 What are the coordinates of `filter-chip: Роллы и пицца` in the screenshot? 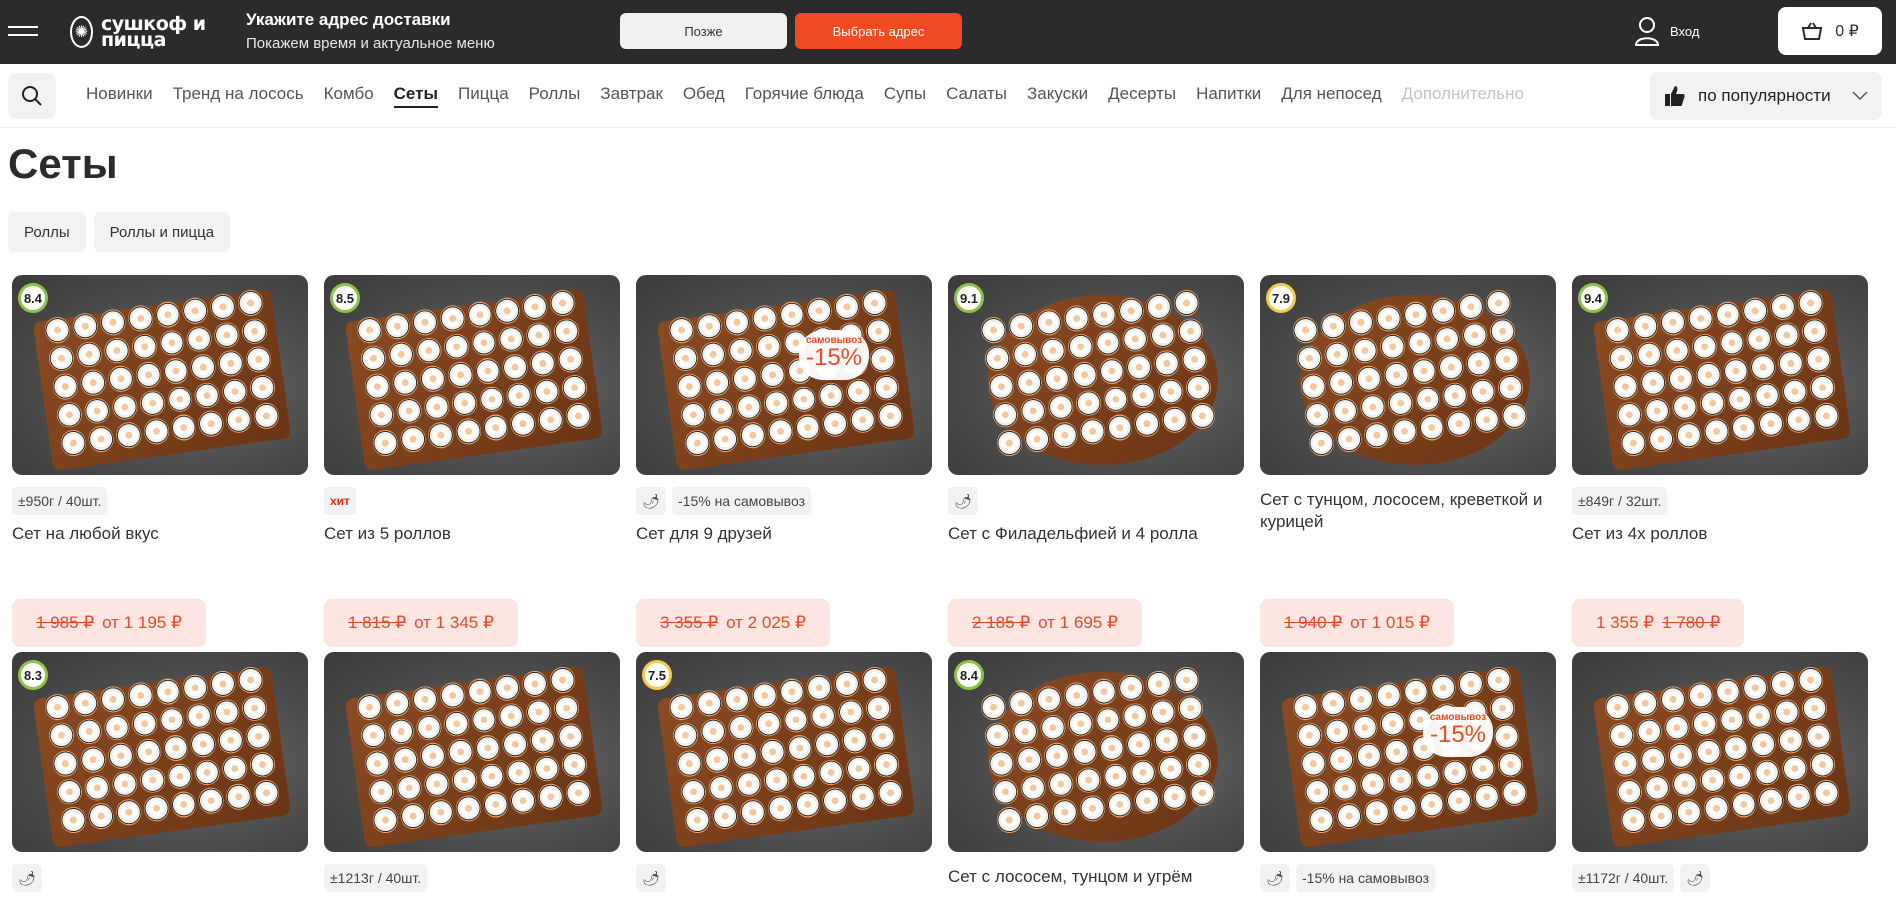 It's located at (162, 232).